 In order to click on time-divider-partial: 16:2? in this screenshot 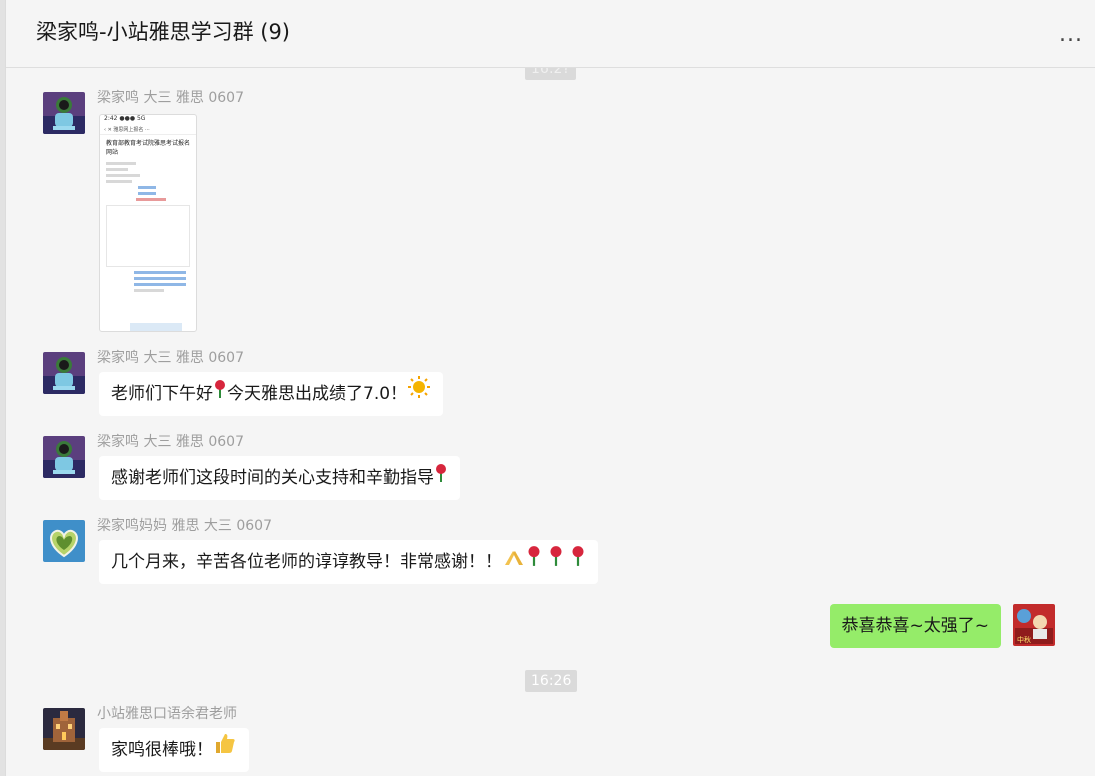, I will do `click(550, 74)`.